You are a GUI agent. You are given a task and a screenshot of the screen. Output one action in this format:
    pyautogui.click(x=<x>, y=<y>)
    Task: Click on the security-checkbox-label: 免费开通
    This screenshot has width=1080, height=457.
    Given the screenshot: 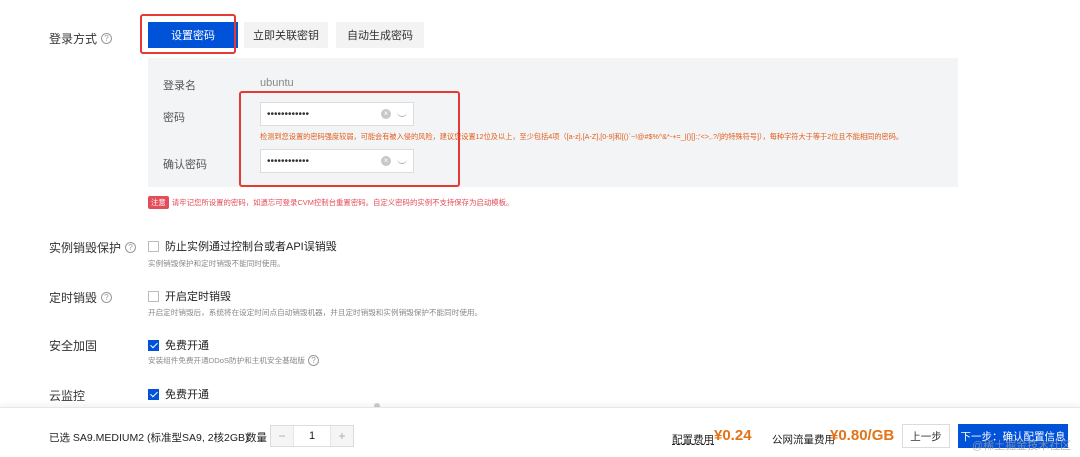 What is the action you would take?
    pyautogui.click(x=187, y=346)
    